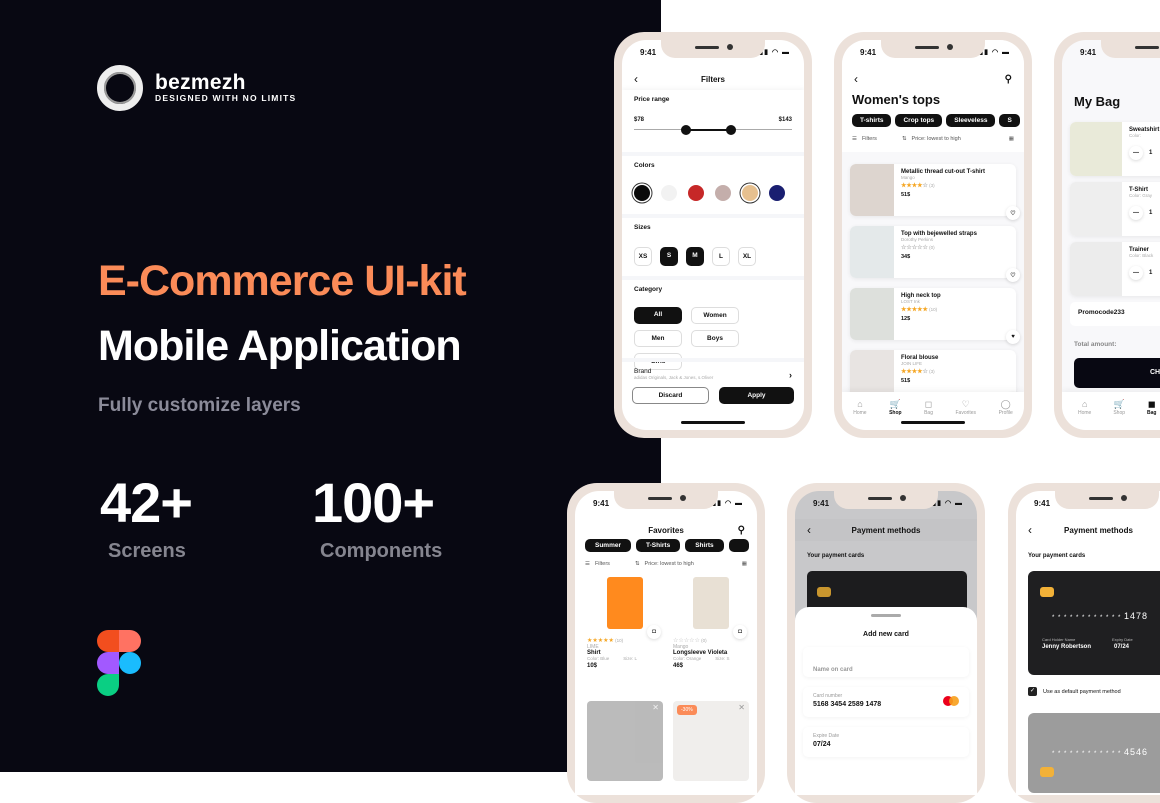 This screenshot has width=1160, height=803. I want to click on category-chip: Summer, so click(608, 545).